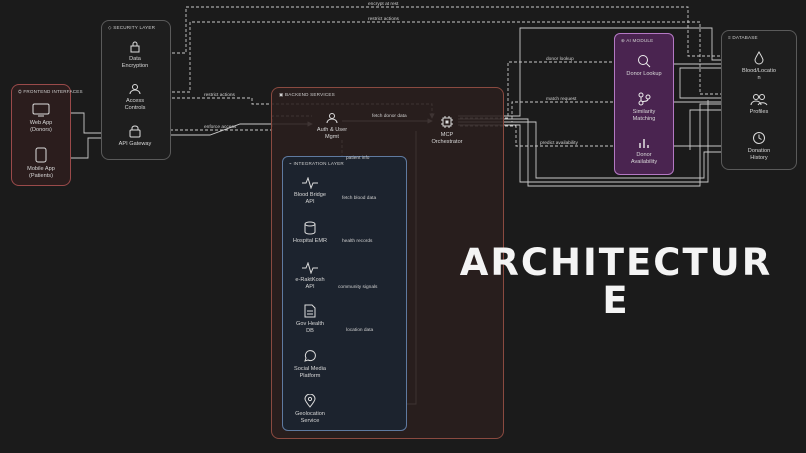  What do you see at coordinates (41, 155) in the screenshot?
I see `phone-icon` at bounding box center [41, 155].